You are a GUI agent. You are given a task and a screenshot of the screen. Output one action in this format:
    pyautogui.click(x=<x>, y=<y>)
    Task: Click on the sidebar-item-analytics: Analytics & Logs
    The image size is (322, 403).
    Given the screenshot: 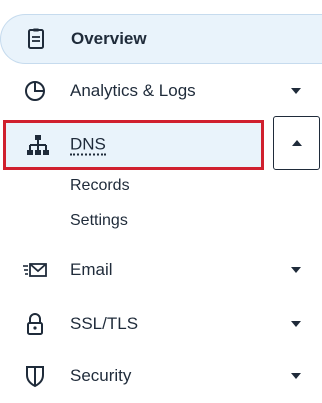 What is the action you would take?
    pyautogui.click(x=161, y=91)
    